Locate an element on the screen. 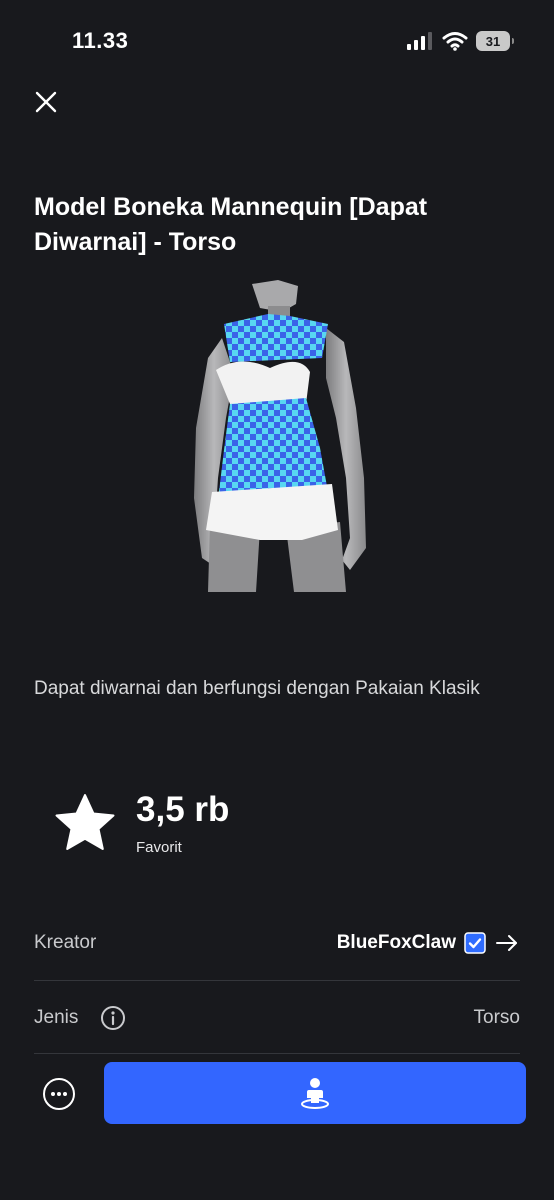  signal-icon is located at coordinates (419, 41).